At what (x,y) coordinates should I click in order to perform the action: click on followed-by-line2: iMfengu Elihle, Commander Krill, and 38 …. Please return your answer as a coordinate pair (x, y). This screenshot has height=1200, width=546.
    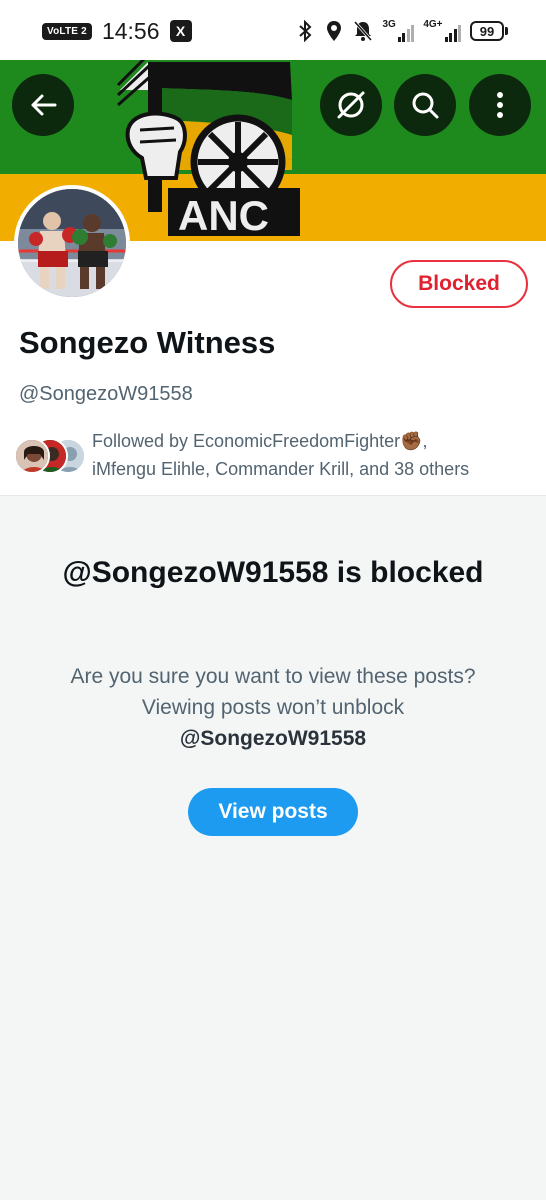
    Looking at the image, I should click on (281, 469).